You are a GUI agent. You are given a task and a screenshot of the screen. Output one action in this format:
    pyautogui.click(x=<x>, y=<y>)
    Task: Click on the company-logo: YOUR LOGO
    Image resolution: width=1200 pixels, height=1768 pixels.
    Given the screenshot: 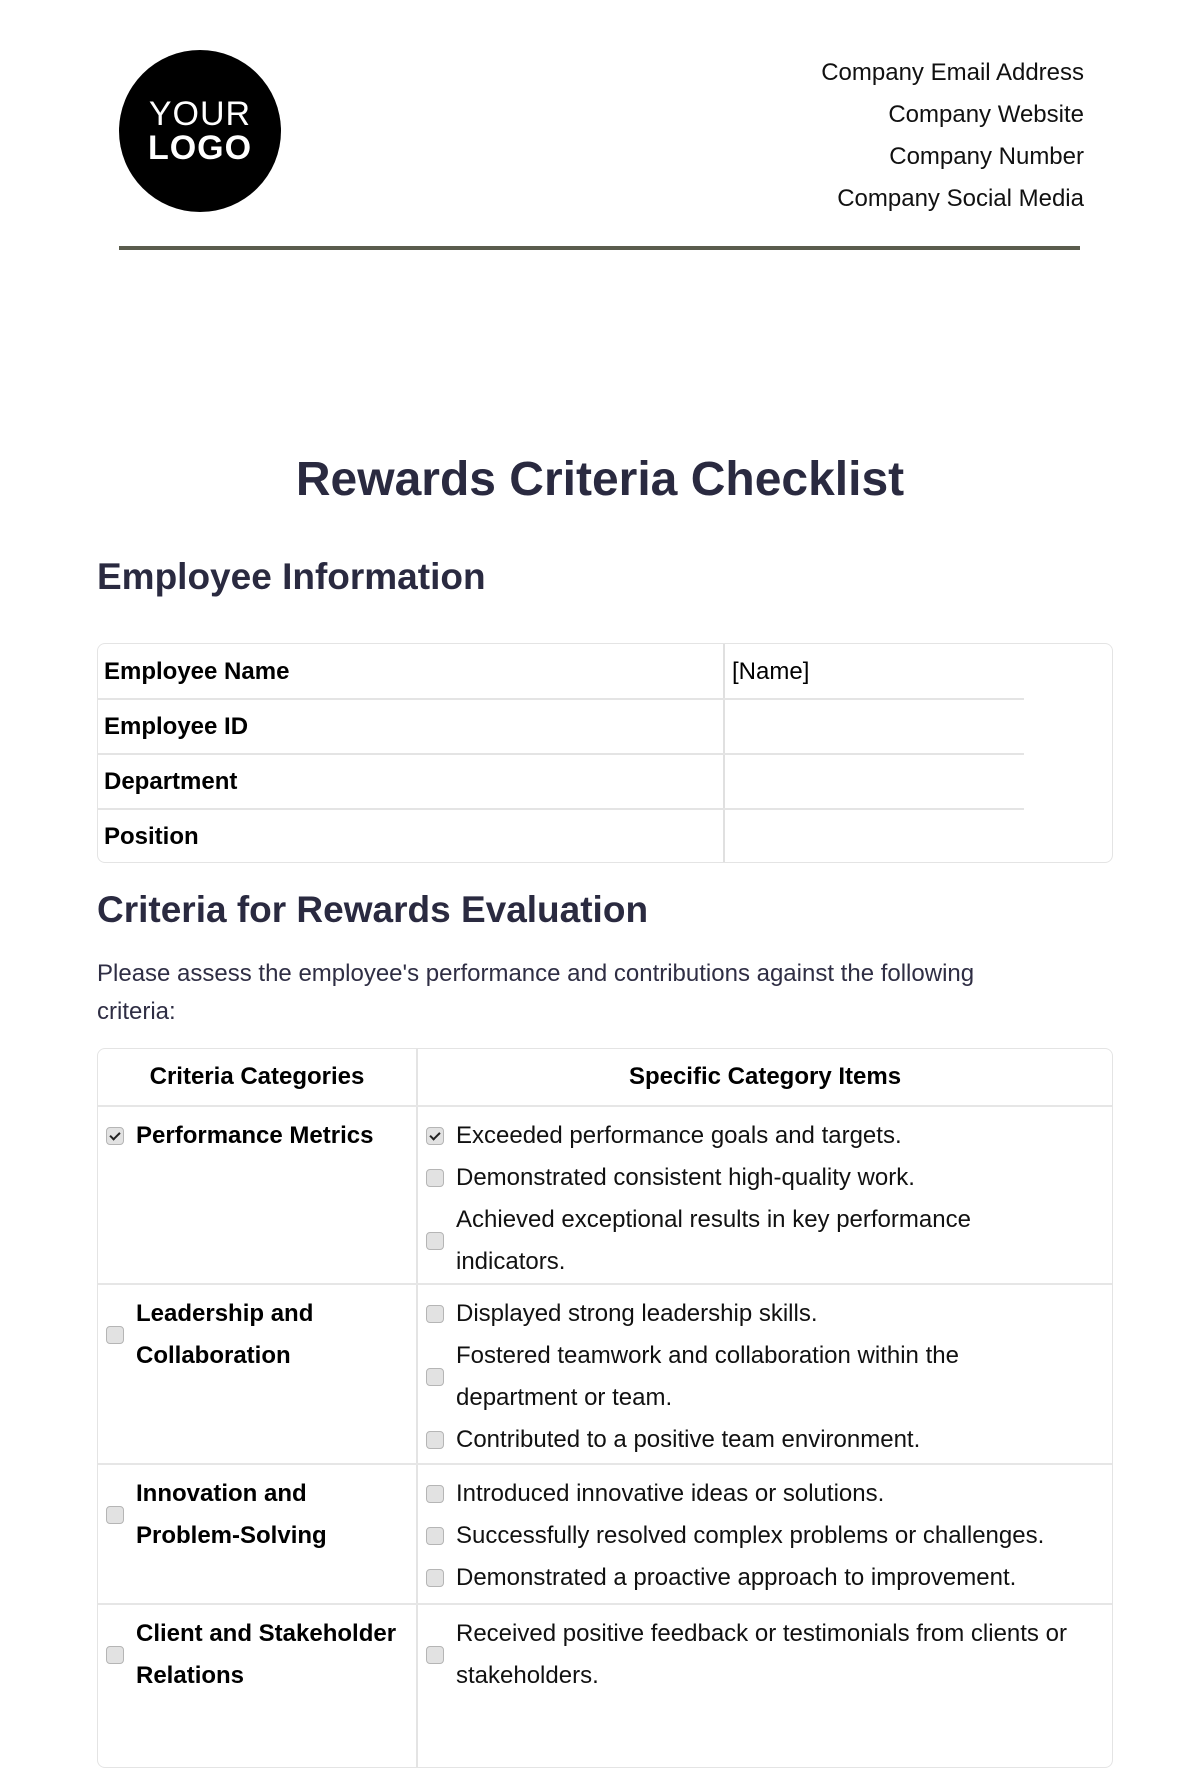 What is the action you would take?
    pyautogui.click(x=200, y=131)
    